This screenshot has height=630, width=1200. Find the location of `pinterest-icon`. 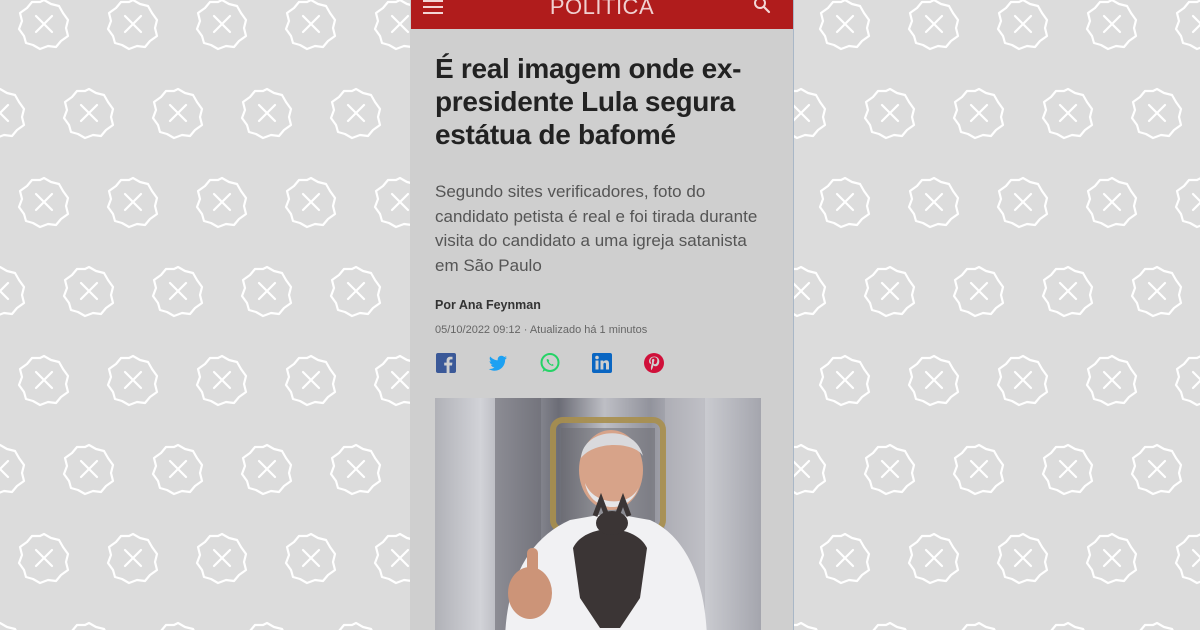

pinterest-icon is located at coordinates (654, 363).